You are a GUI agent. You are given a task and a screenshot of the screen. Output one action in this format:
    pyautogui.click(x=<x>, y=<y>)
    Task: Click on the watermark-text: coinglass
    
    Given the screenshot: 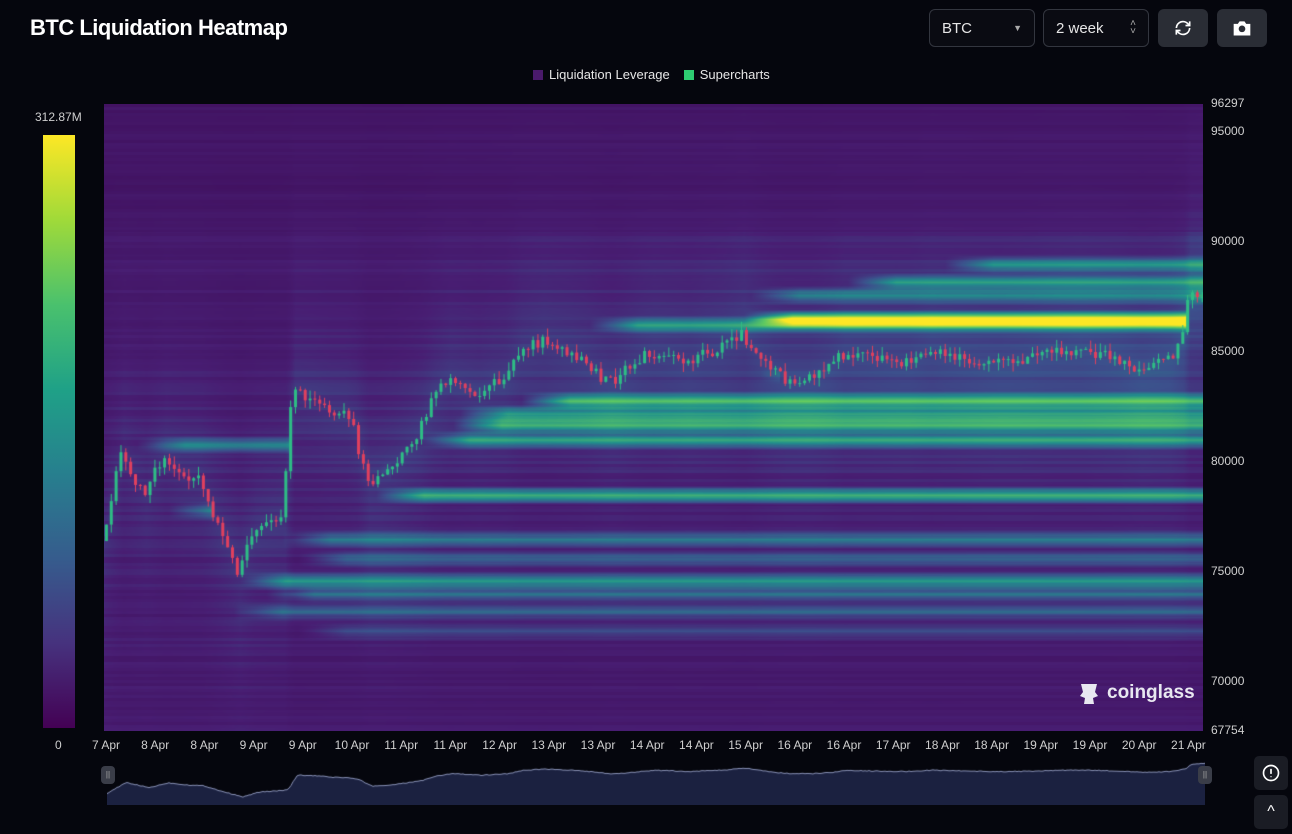 What is the action you would take?
    pyautogui.click(x=1151, y=692)
    